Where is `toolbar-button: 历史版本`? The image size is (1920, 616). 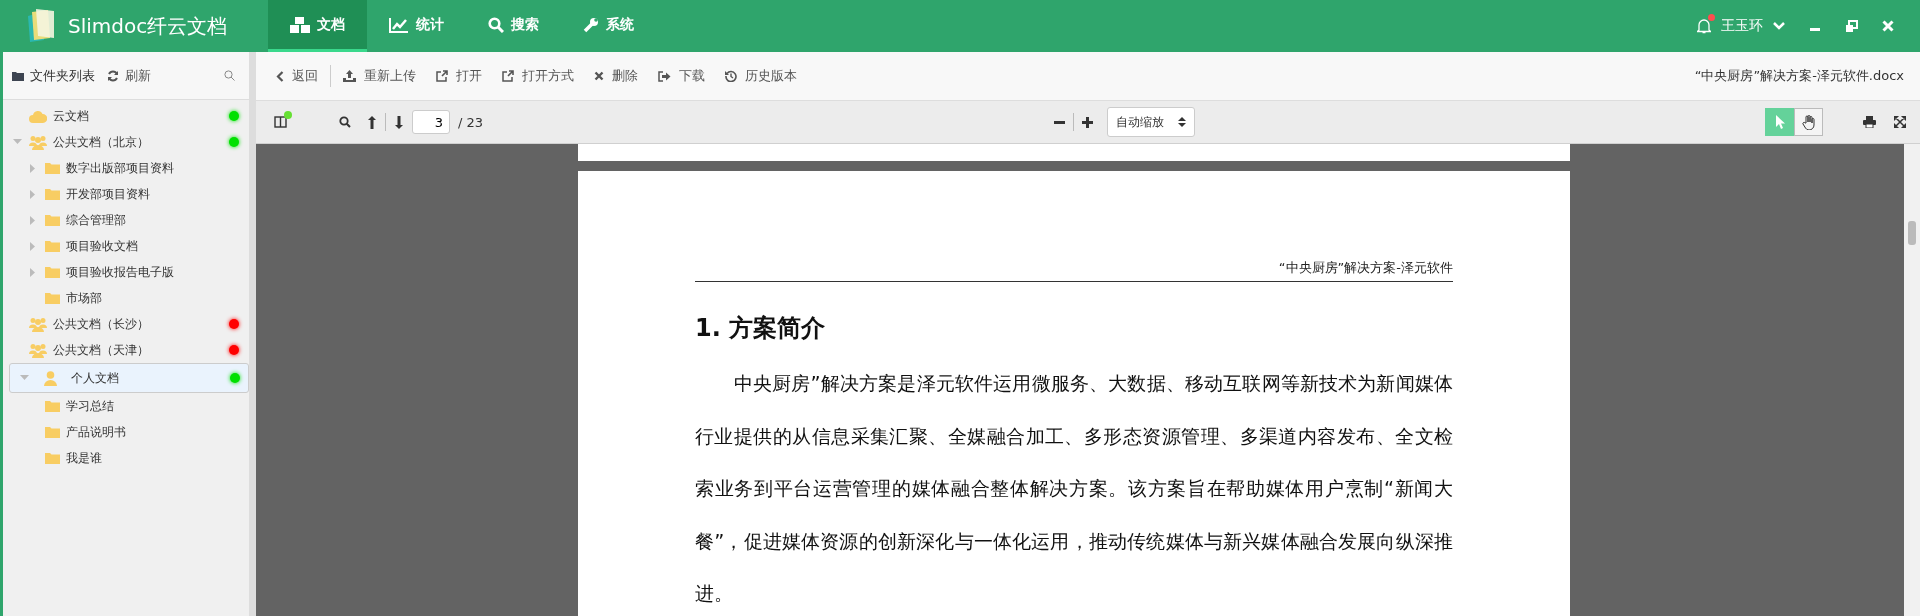
toolbar-button: 历史版本 is located at coordinates (761, 76).